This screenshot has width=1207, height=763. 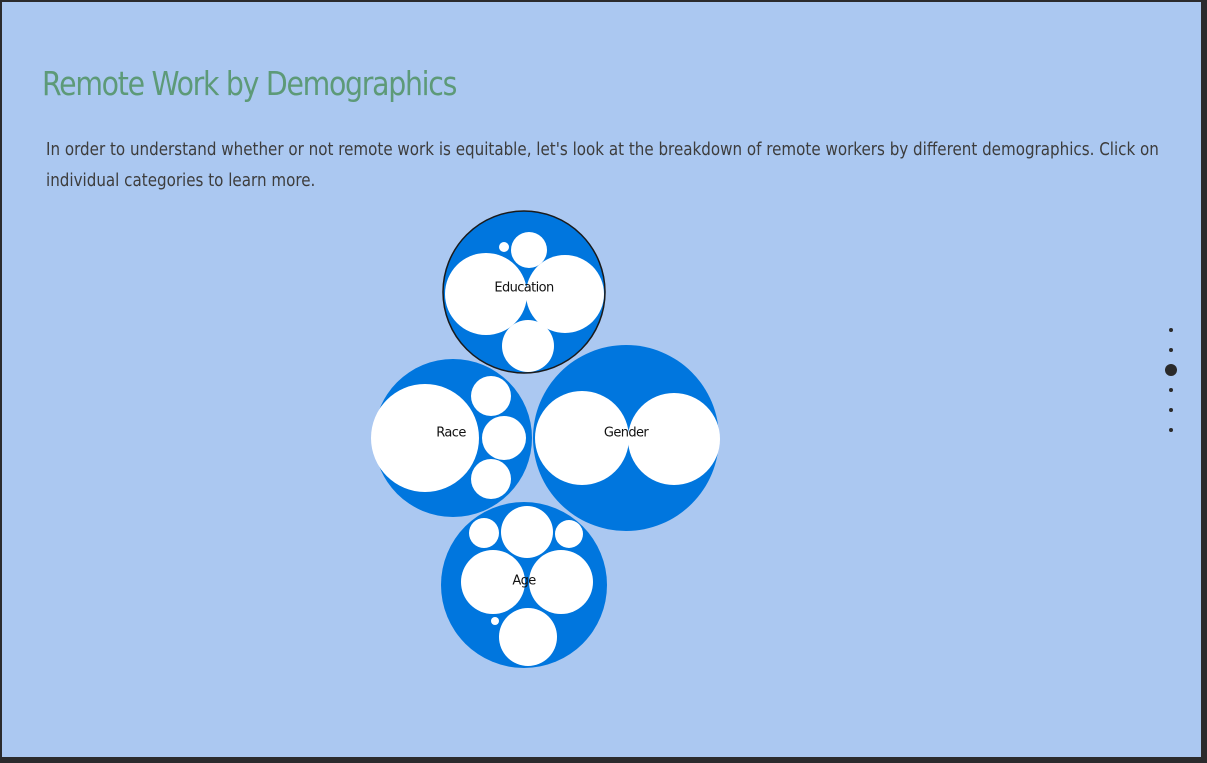 I want to click on gender-label: Gender, so click(x=627, y=433).